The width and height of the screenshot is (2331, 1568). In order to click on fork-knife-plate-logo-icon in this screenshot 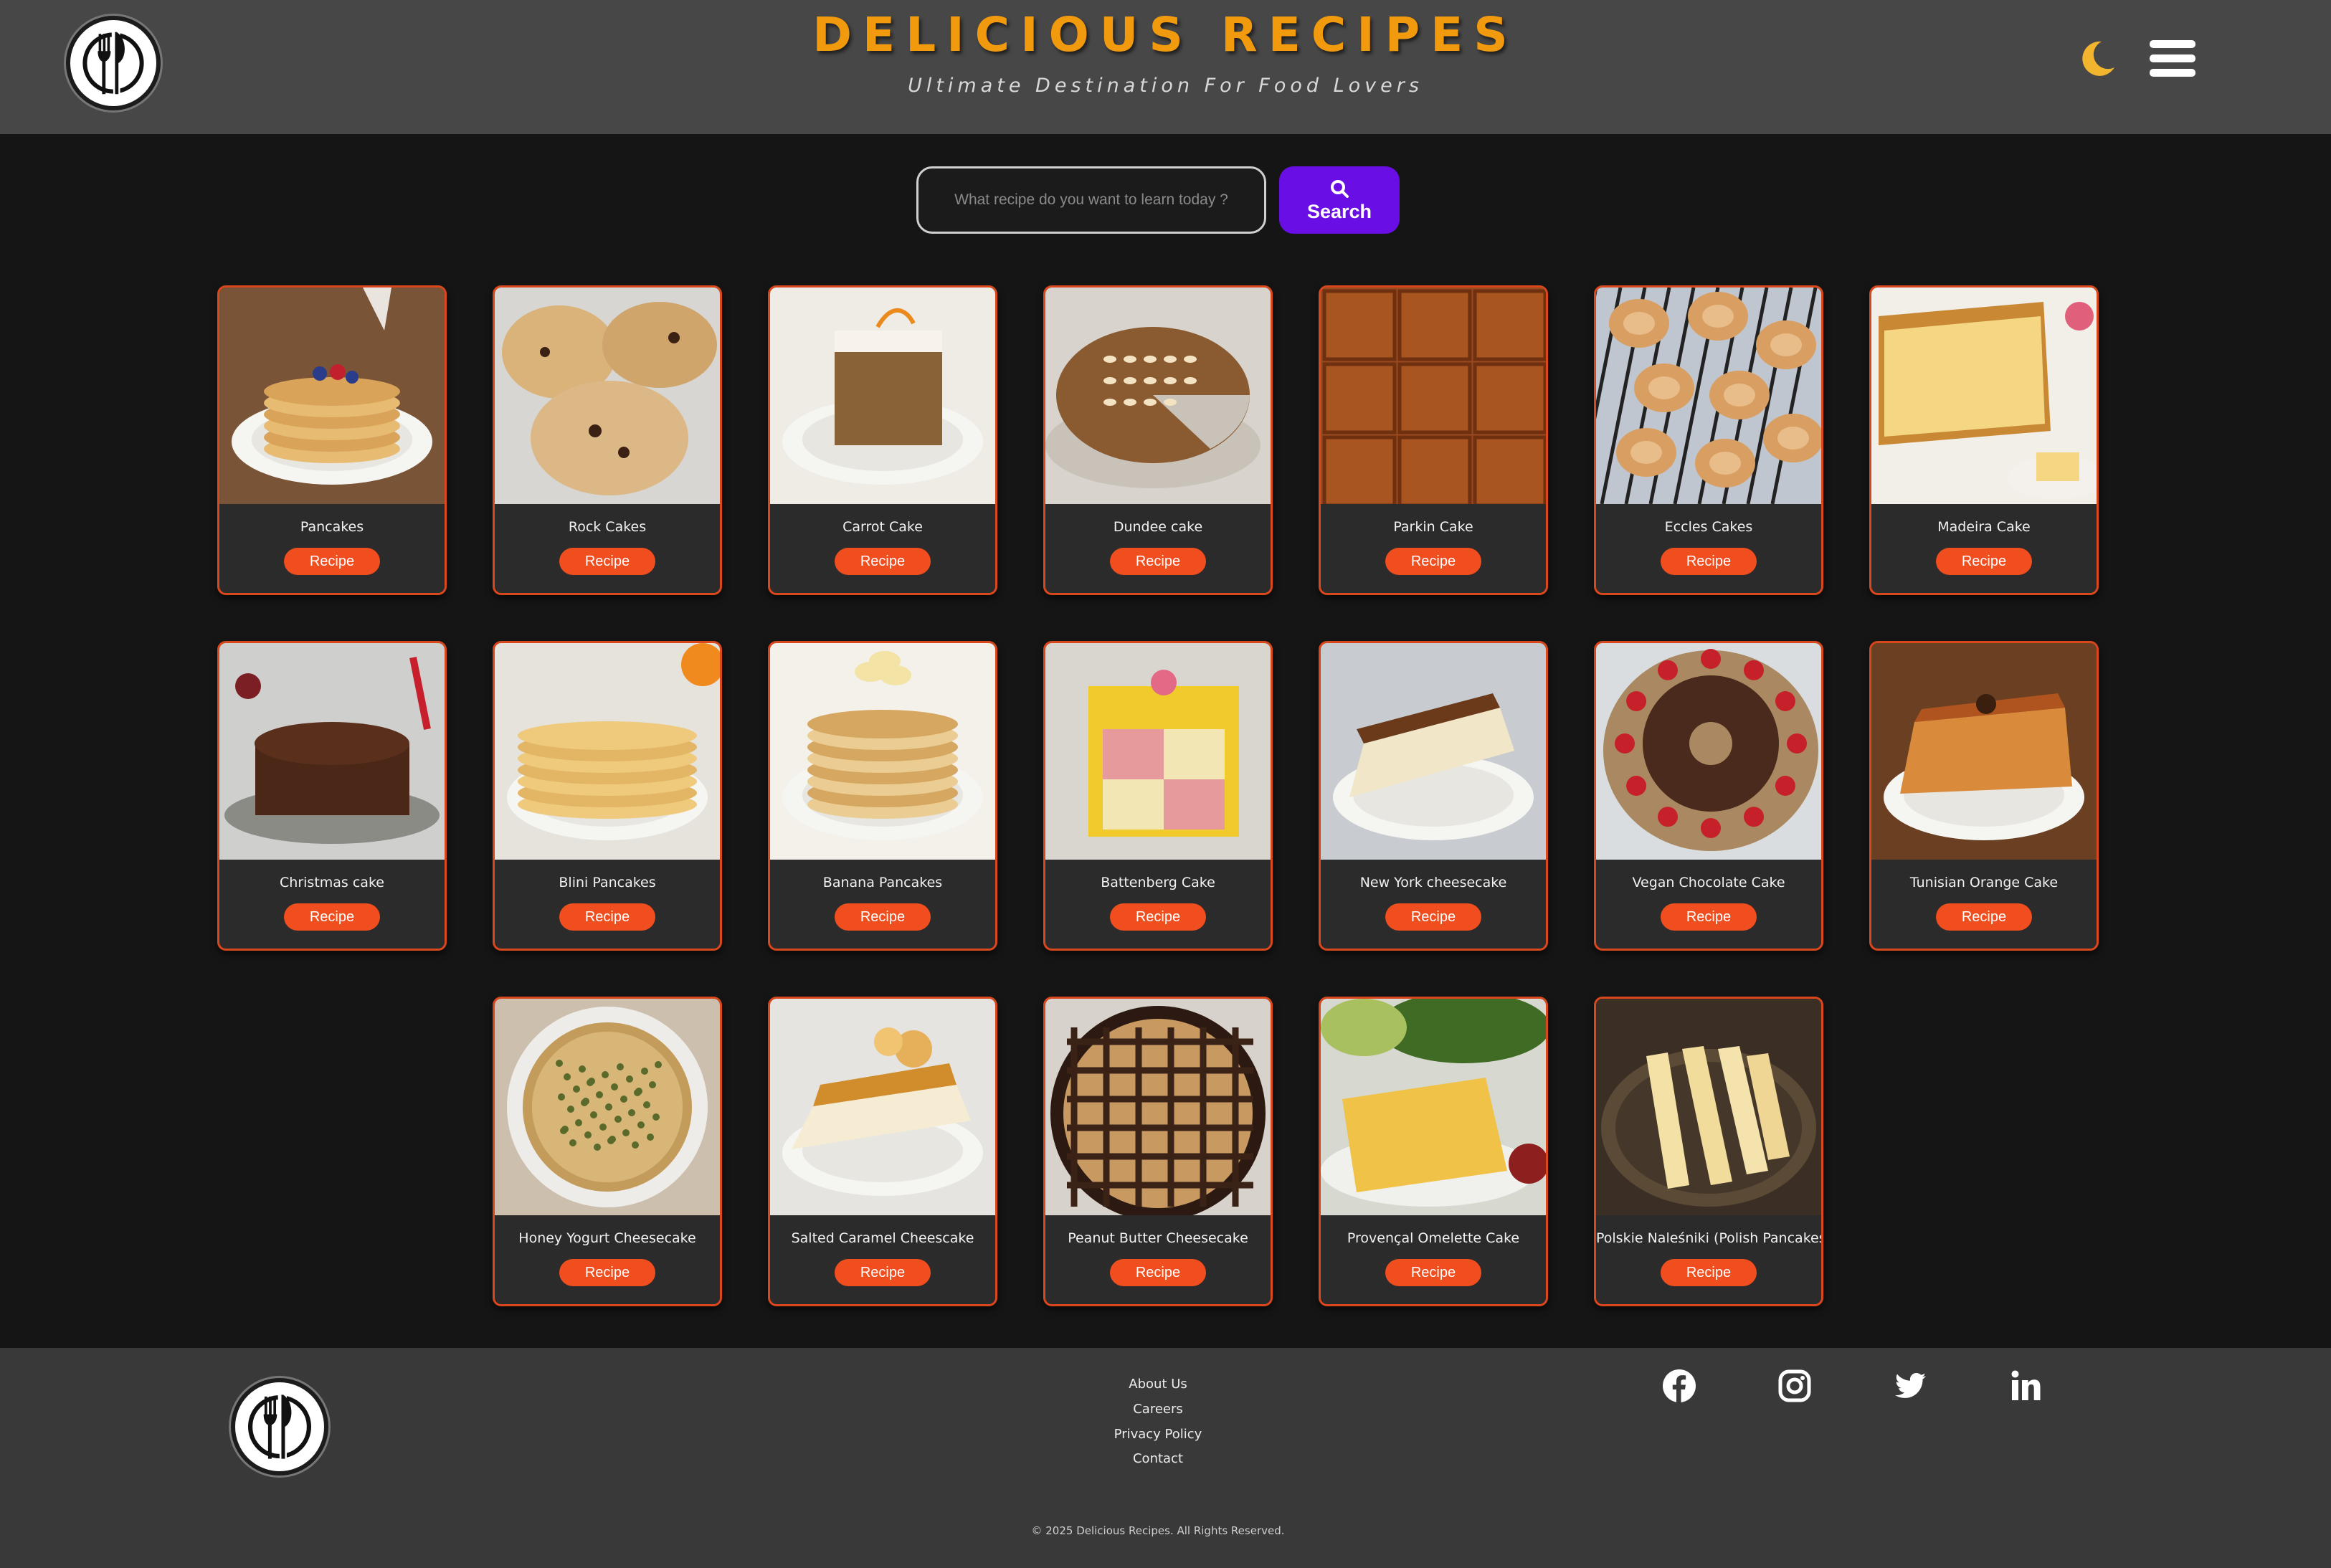, I will do `click(279, 1426)`.